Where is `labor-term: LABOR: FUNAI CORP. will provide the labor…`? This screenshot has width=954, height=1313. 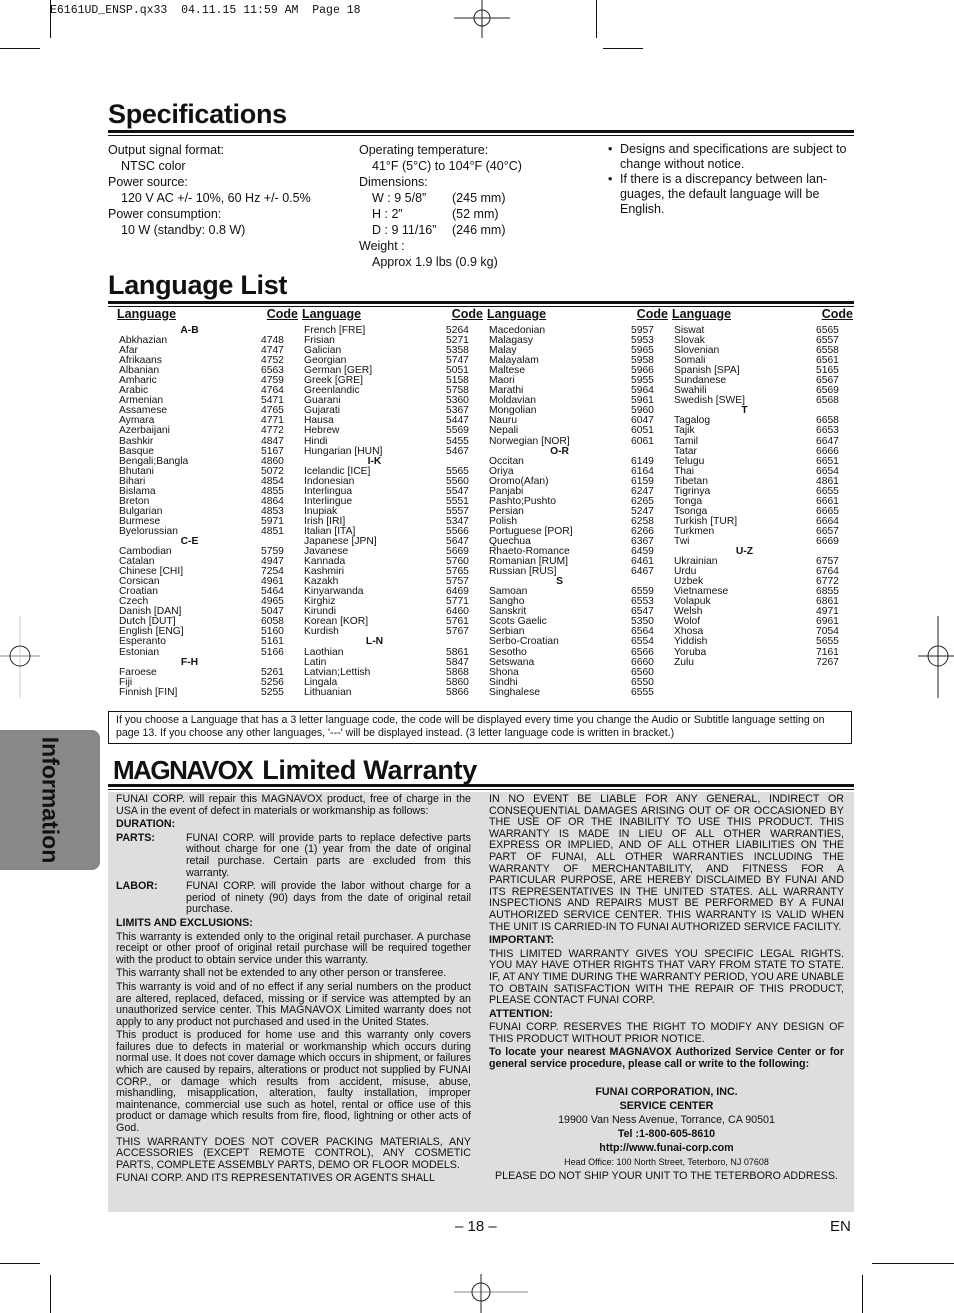
labor-term: LABOR: FUNAI CORP. will provide the labor… is located at coordinates (293, 898).